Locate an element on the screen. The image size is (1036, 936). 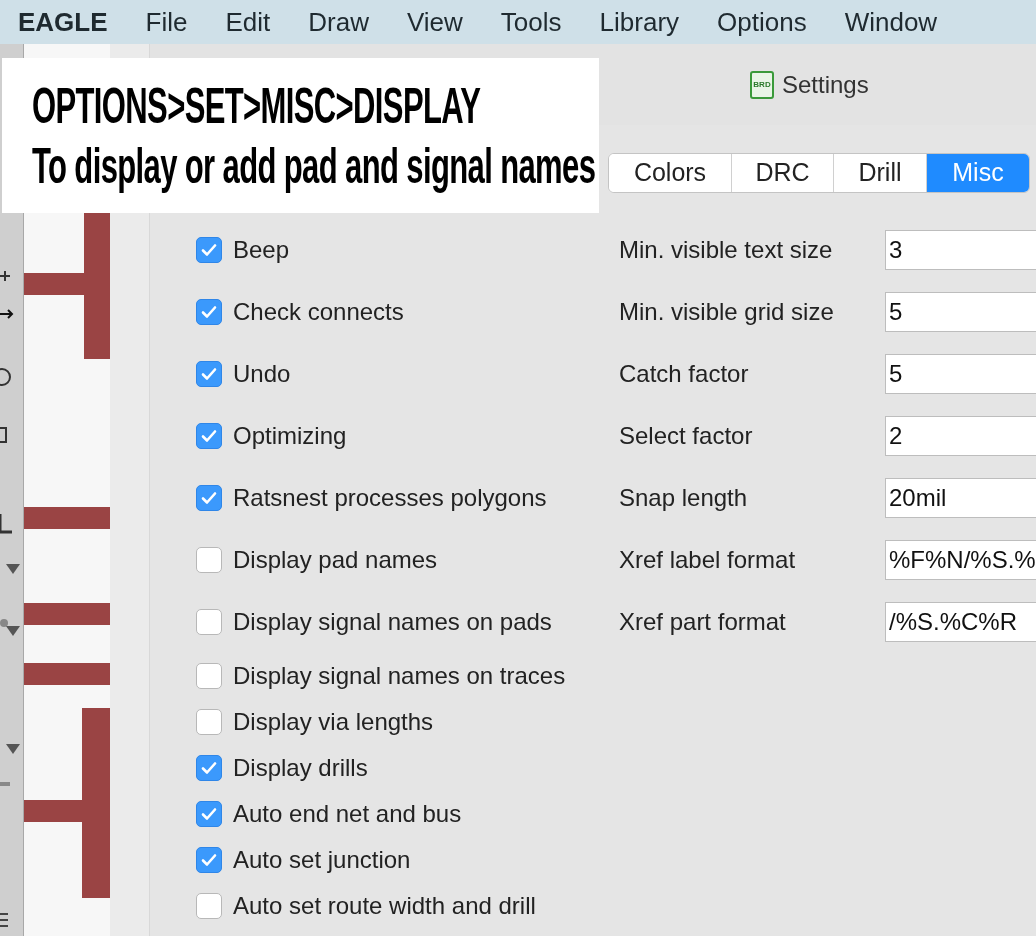
input-field: 2 is located at coordinates (960, 436).